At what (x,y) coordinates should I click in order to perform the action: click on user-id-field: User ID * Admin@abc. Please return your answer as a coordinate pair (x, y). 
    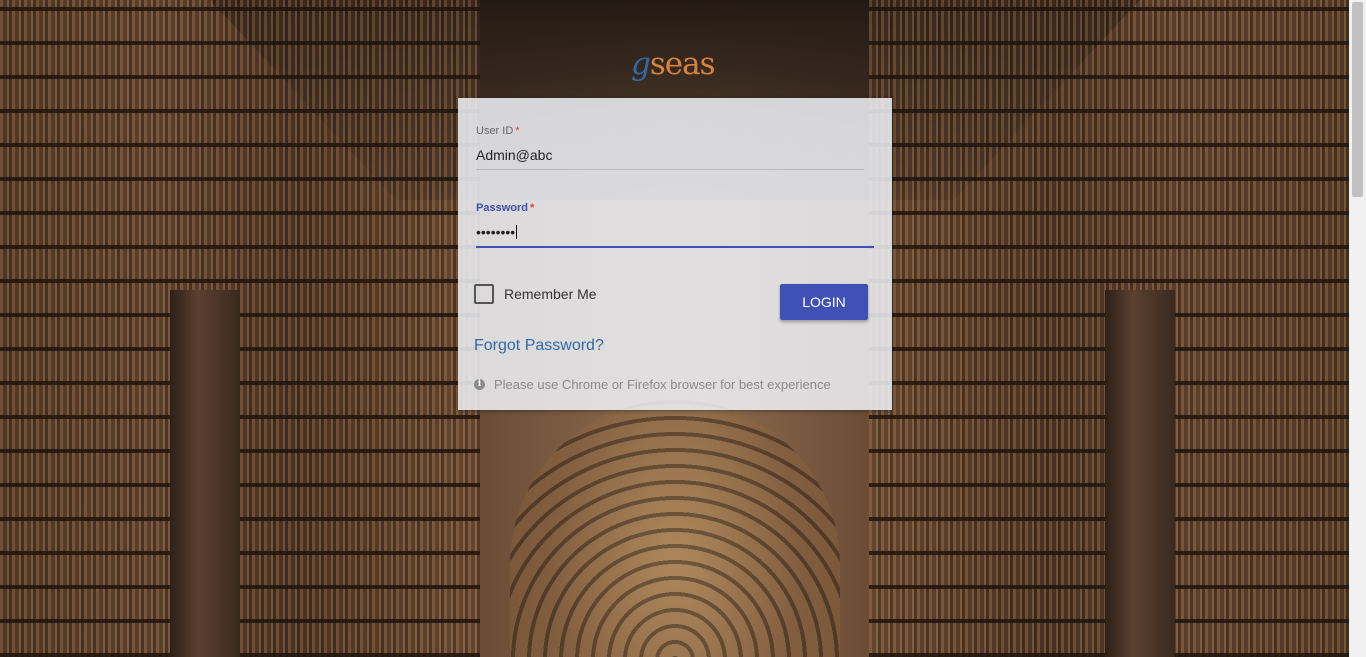
    Looking at the image, I should click on (670, 147).